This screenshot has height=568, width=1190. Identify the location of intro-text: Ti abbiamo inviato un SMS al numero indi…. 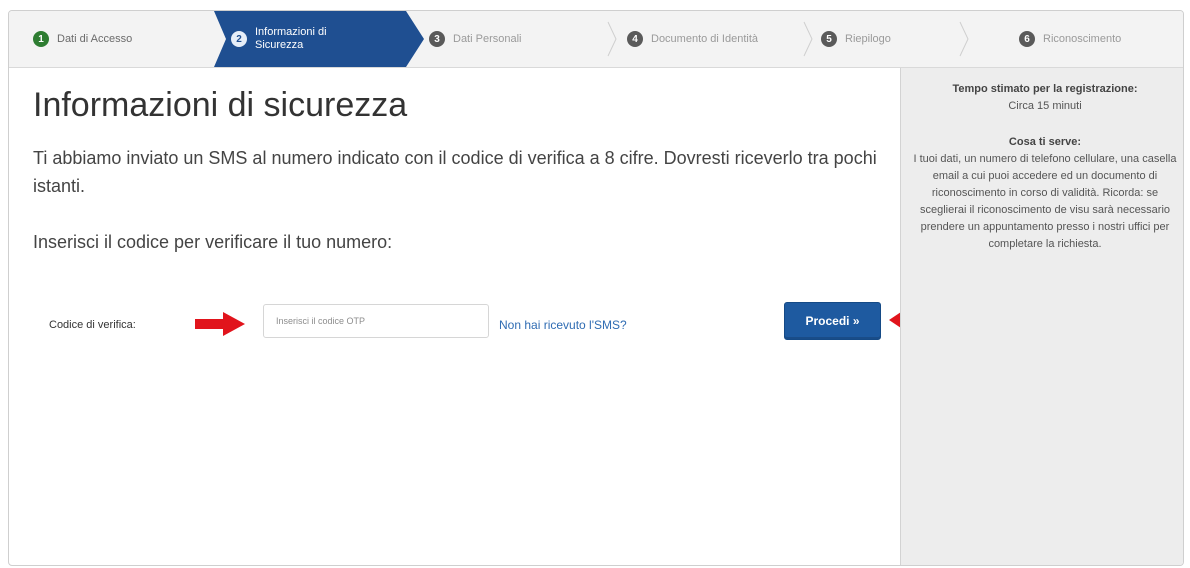
(455, 172).